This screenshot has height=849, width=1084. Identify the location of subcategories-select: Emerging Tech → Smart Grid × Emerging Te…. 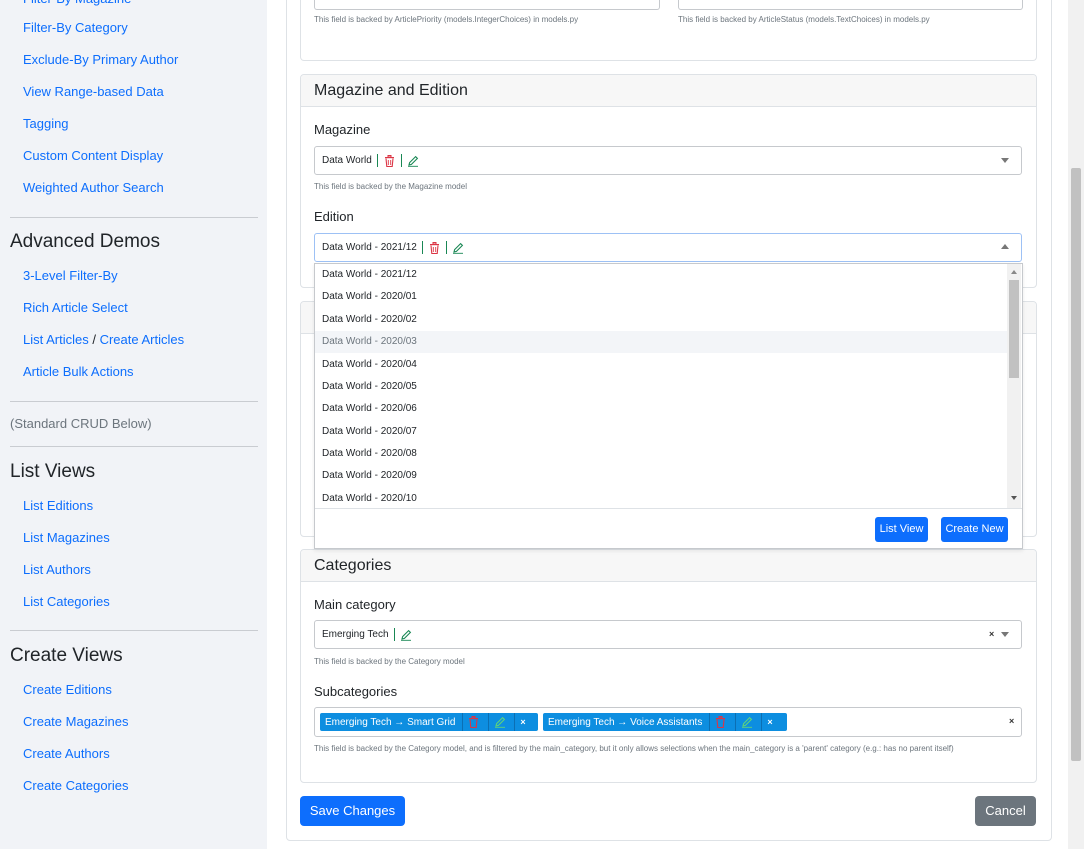
(668, 722).